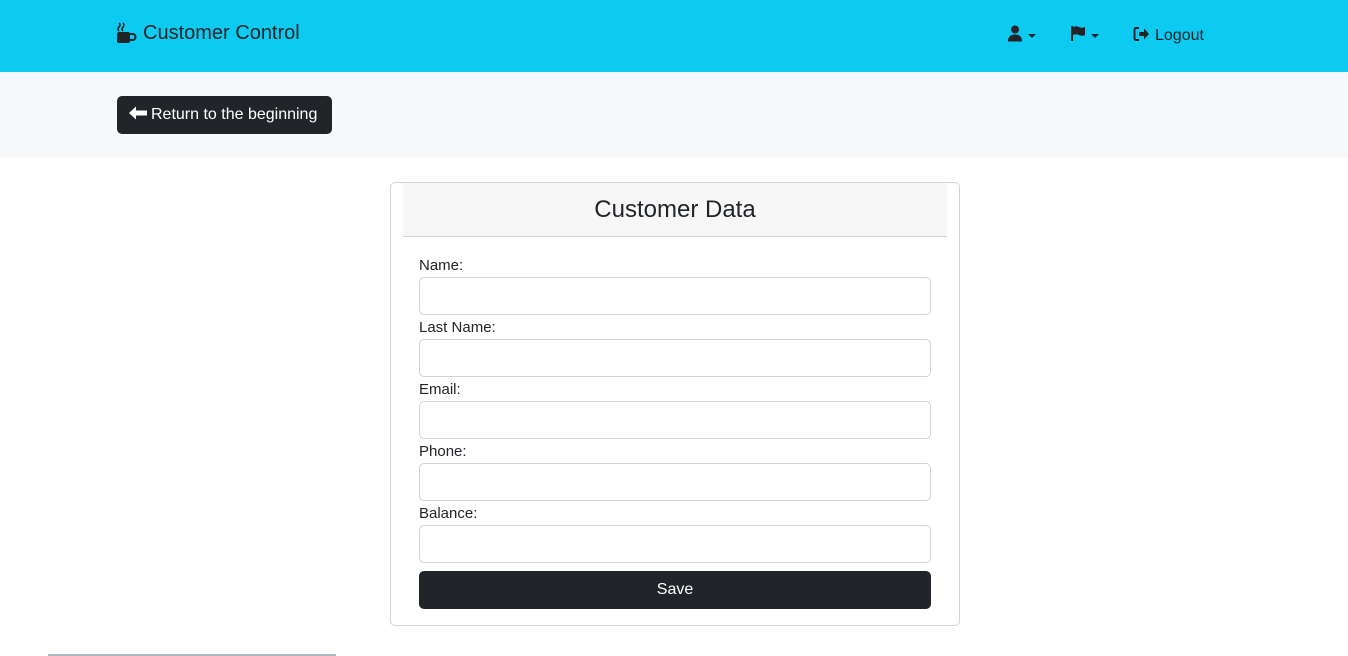  I want to click on last-name-label: Last Name:, so click(457, 327).